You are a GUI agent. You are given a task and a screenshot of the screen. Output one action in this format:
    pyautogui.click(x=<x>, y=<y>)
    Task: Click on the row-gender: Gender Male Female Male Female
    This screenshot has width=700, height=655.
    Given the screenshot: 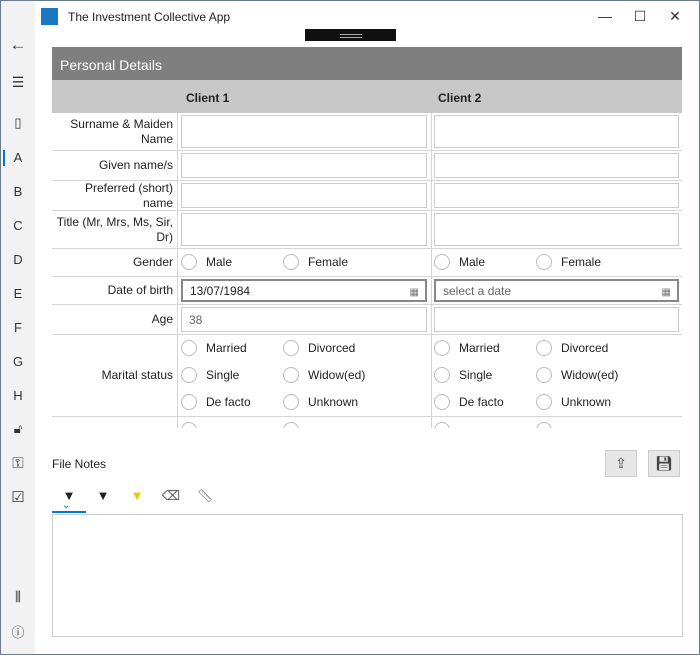 What is the action you would take?
    pyautogui.click(x=367, y=263)
    